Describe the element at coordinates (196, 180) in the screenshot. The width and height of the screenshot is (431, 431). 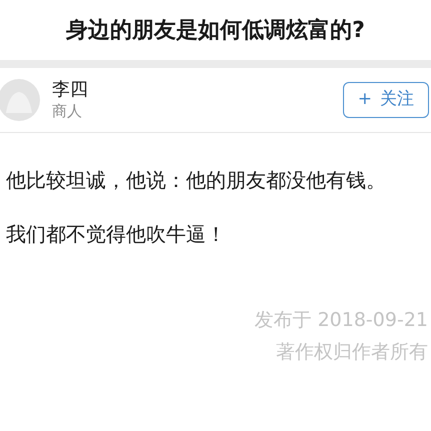
I see `answer-paragraph: 他比较坦诚，他说：他的朋友都没他有钱。` at that location.